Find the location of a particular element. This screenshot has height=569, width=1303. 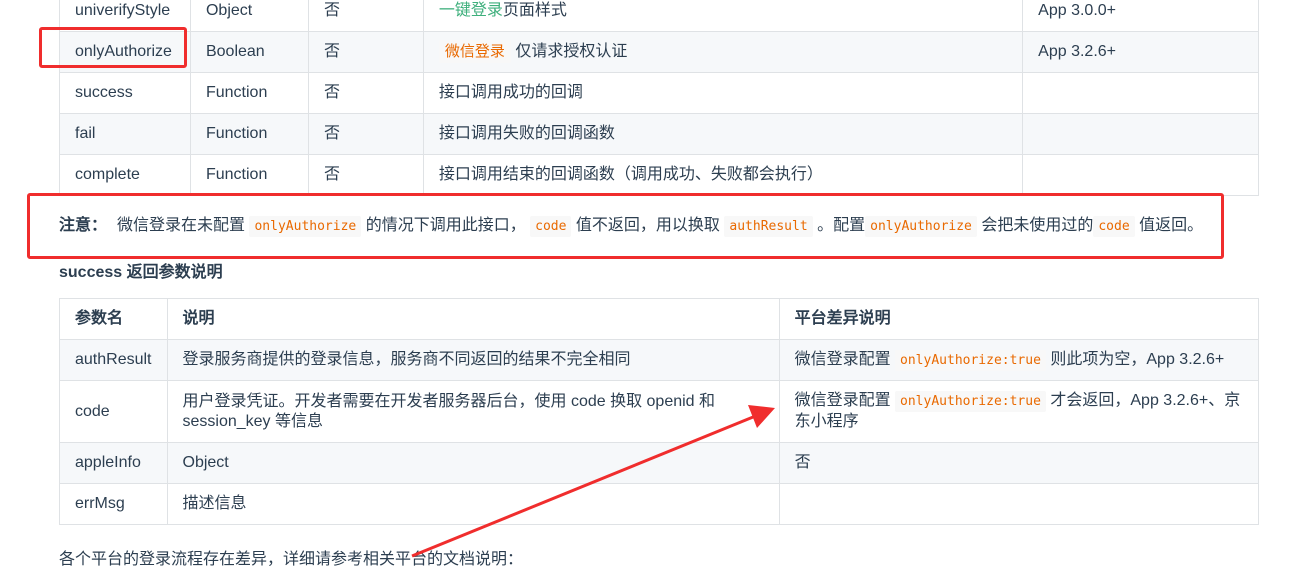

result-name: appleInfo is located at coordinates (113, 463).